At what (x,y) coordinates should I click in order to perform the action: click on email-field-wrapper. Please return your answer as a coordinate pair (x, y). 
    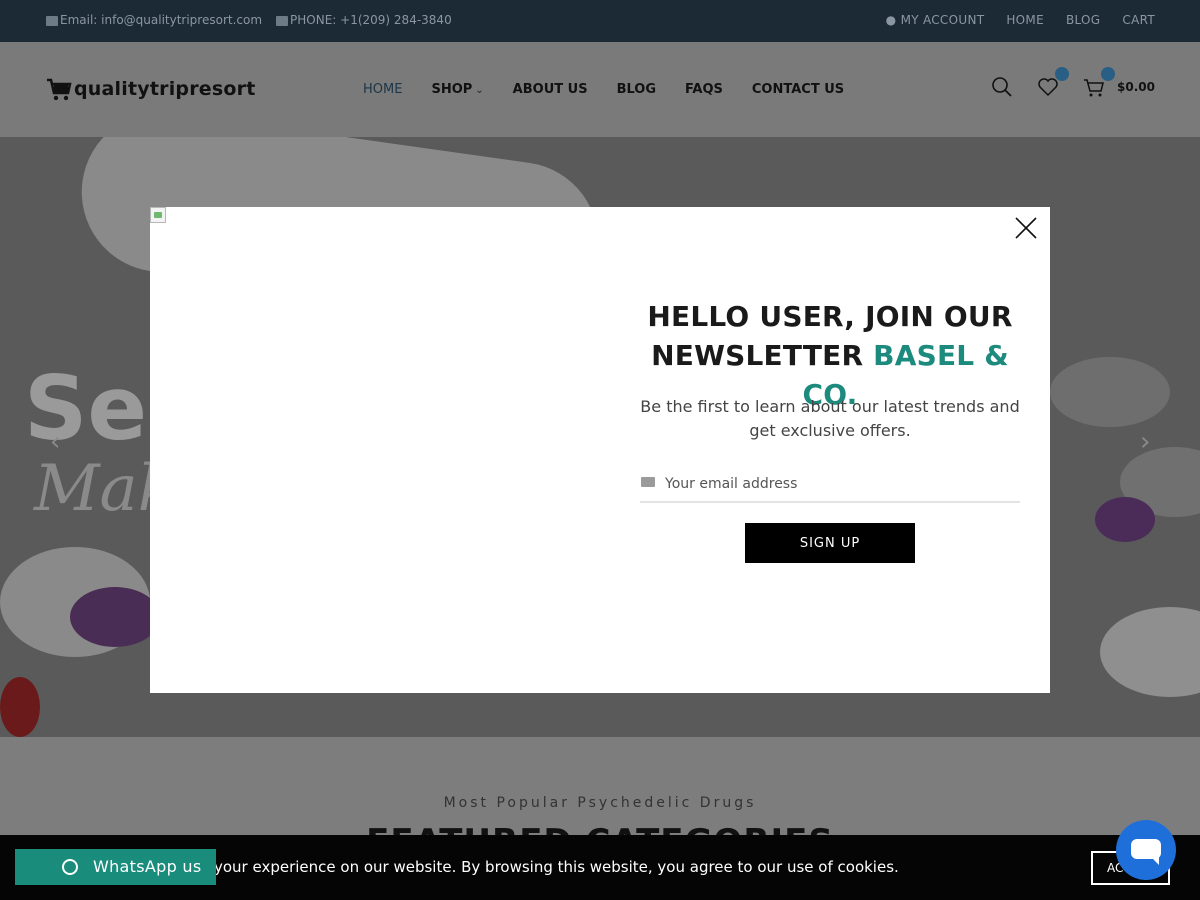
    Looking at the image, I should click on (830, 486).